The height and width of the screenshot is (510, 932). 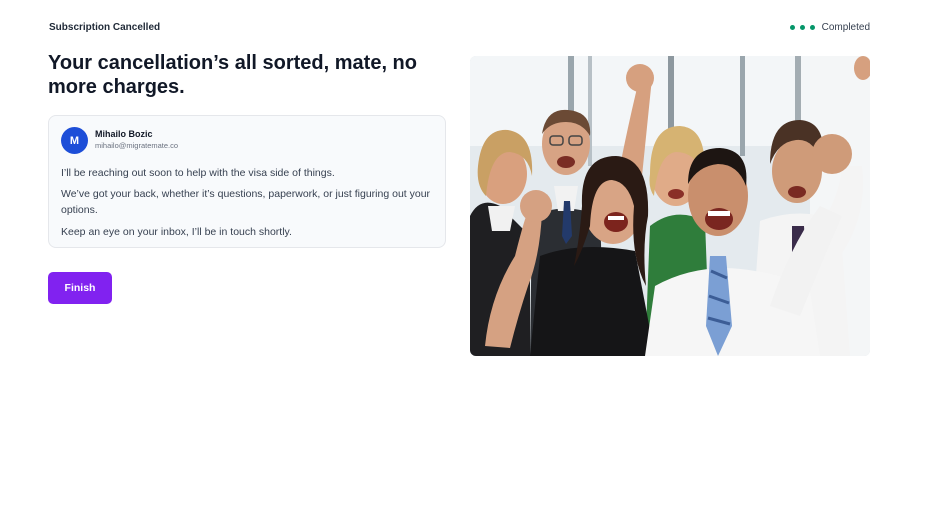 I want to click on progress-dots, so click(x=802, y=27).